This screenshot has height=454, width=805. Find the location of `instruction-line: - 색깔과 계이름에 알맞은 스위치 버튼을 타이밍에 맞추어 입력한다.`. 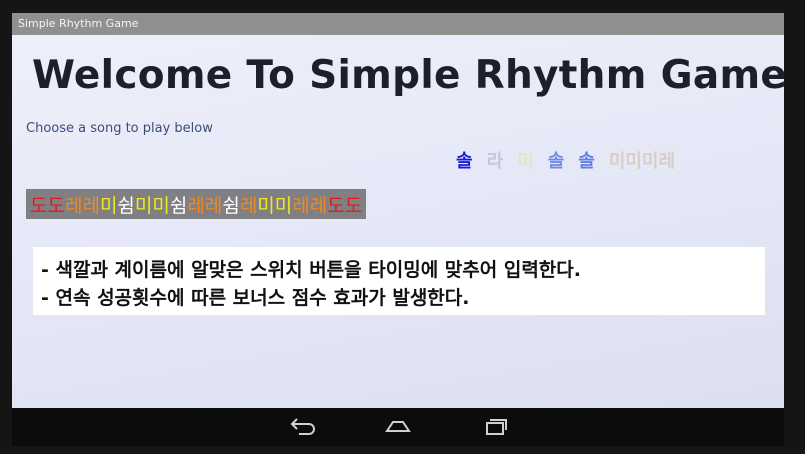

instruction-line: - 색깔과 계이름에 알맞은 스위치 버튼을 타이밍에 맞추어 입력한다. is located at coordinates (311, 270).